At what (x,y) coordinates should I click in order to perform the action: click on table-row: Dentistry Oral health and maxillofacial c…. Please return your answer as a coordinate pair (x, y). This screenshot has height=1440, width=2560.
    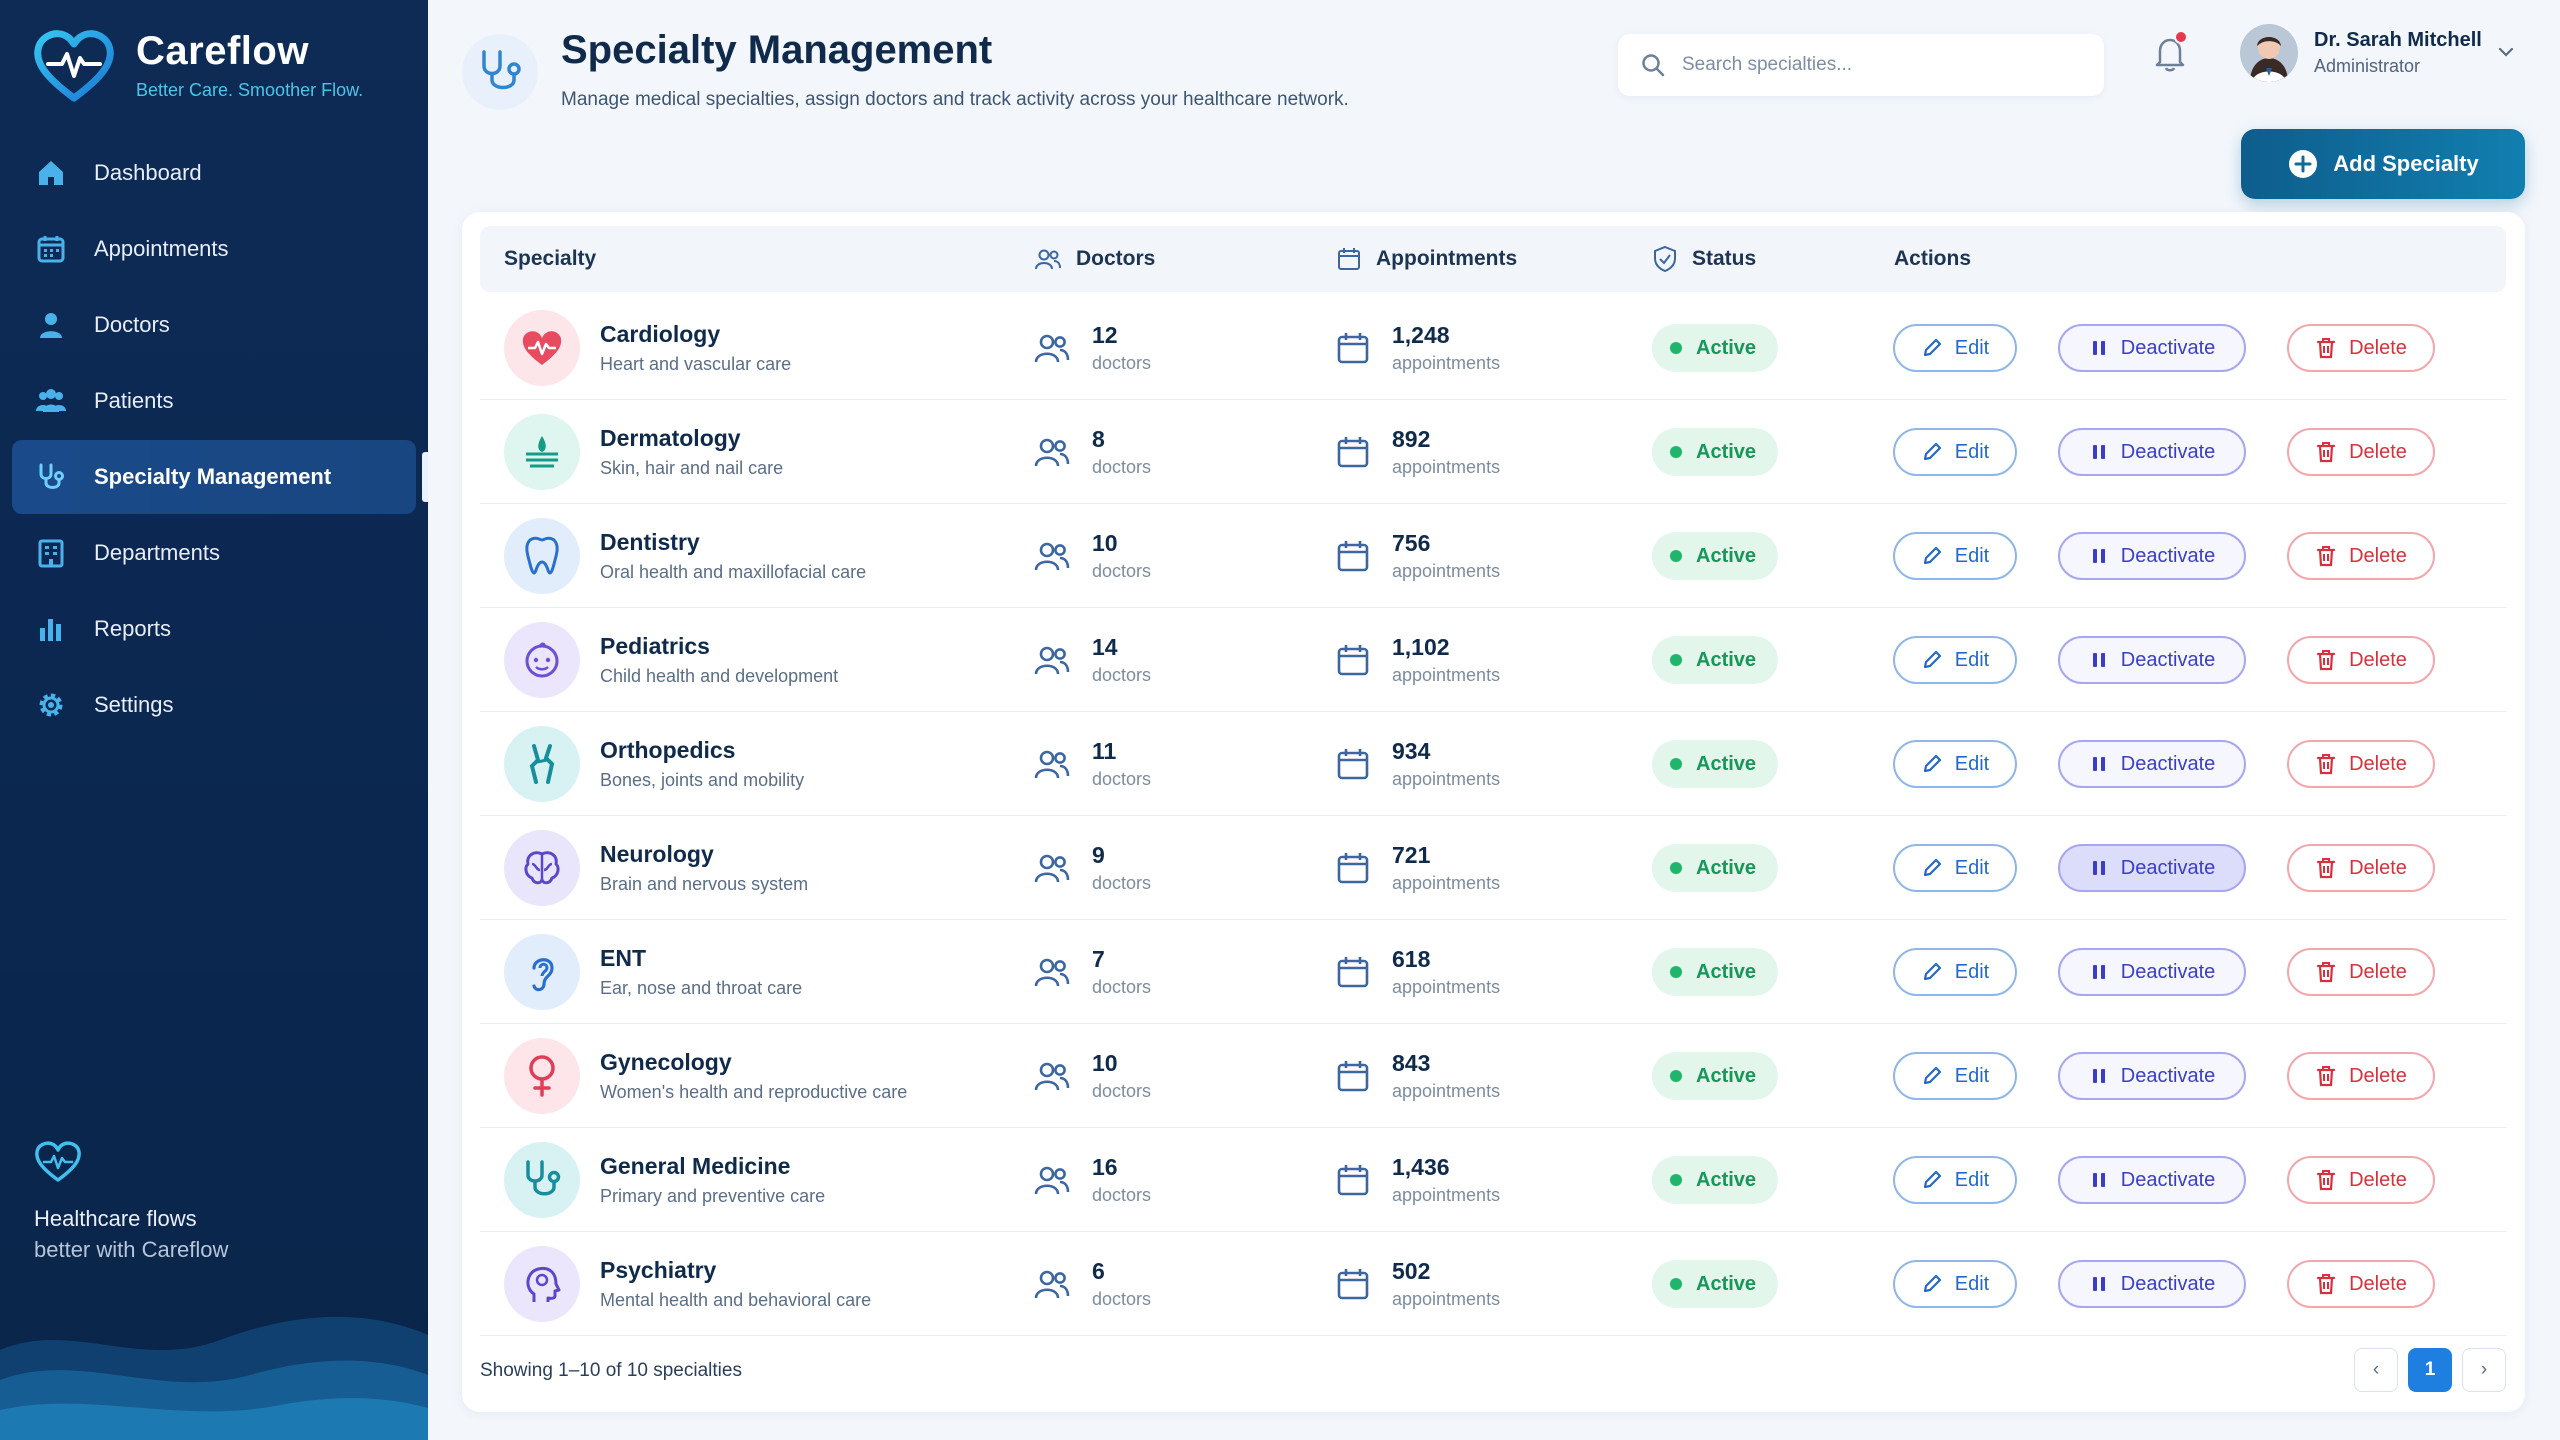
    Looking at the image, I should click on (1493, 556).